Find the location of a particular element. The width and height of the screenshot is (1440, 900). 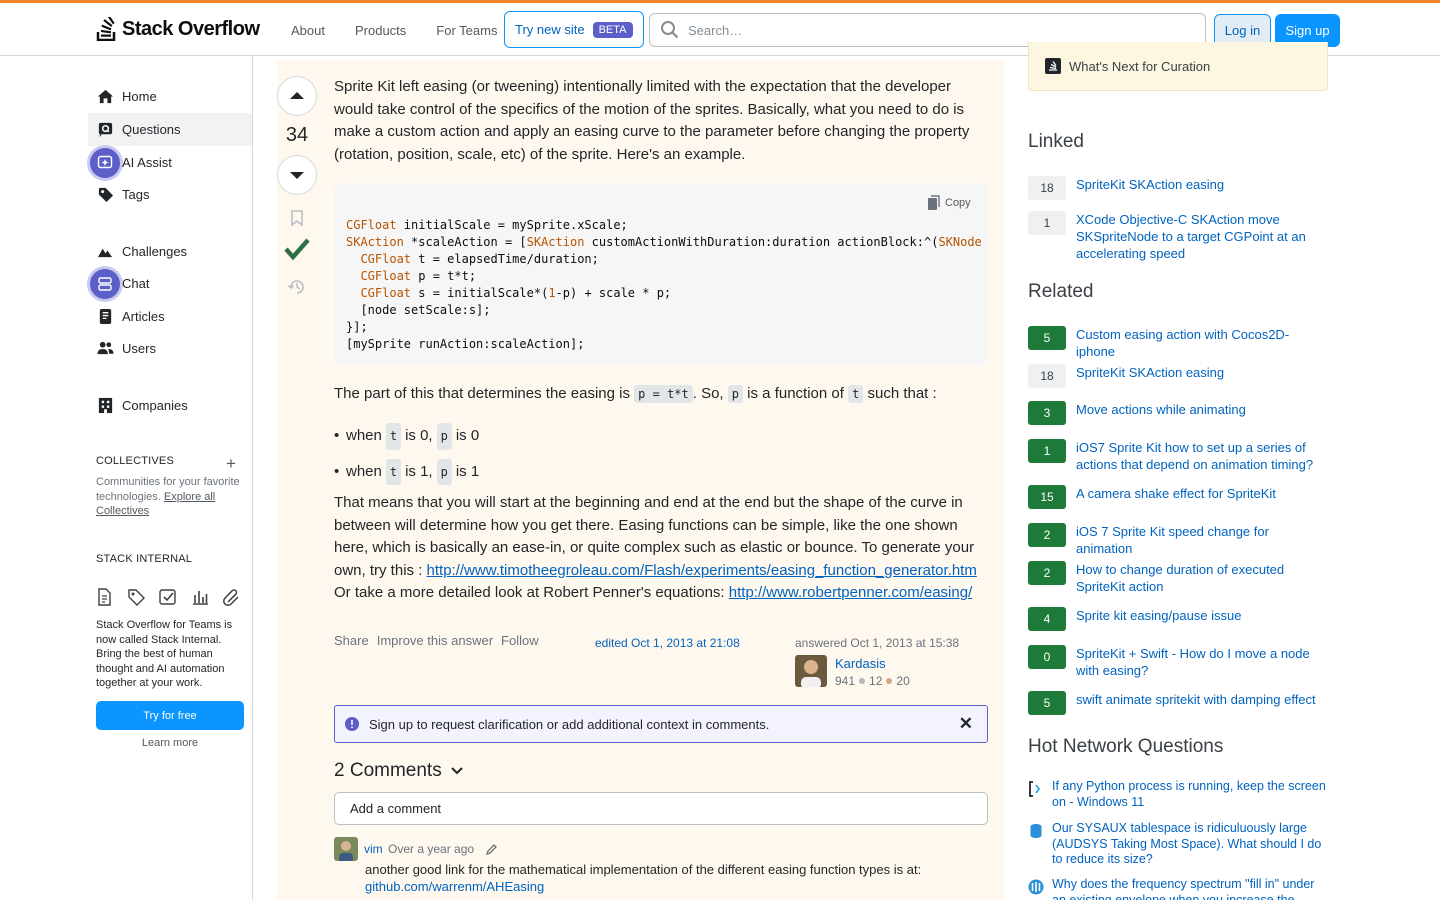

sidebar-item-challenges: Challenges is located at coordinates (170, 251).